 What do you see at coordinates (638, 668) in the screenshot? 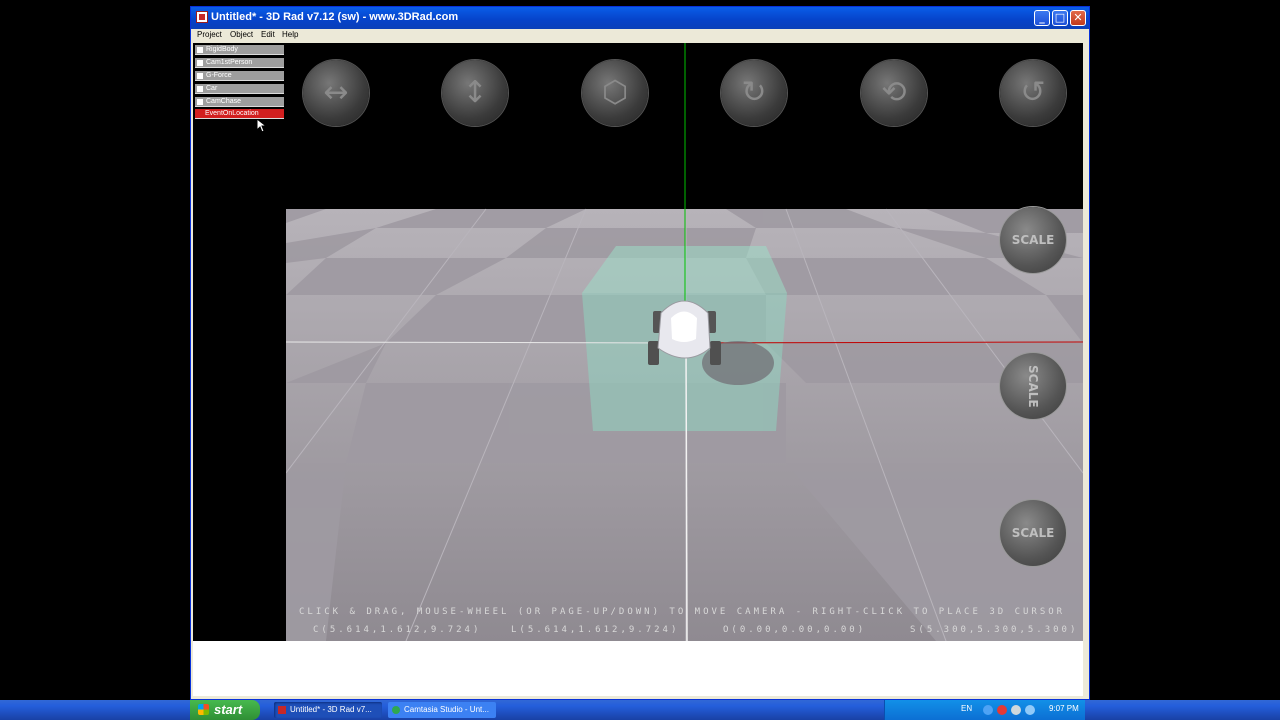
I see `status-area` at bounding box center [638, 668].